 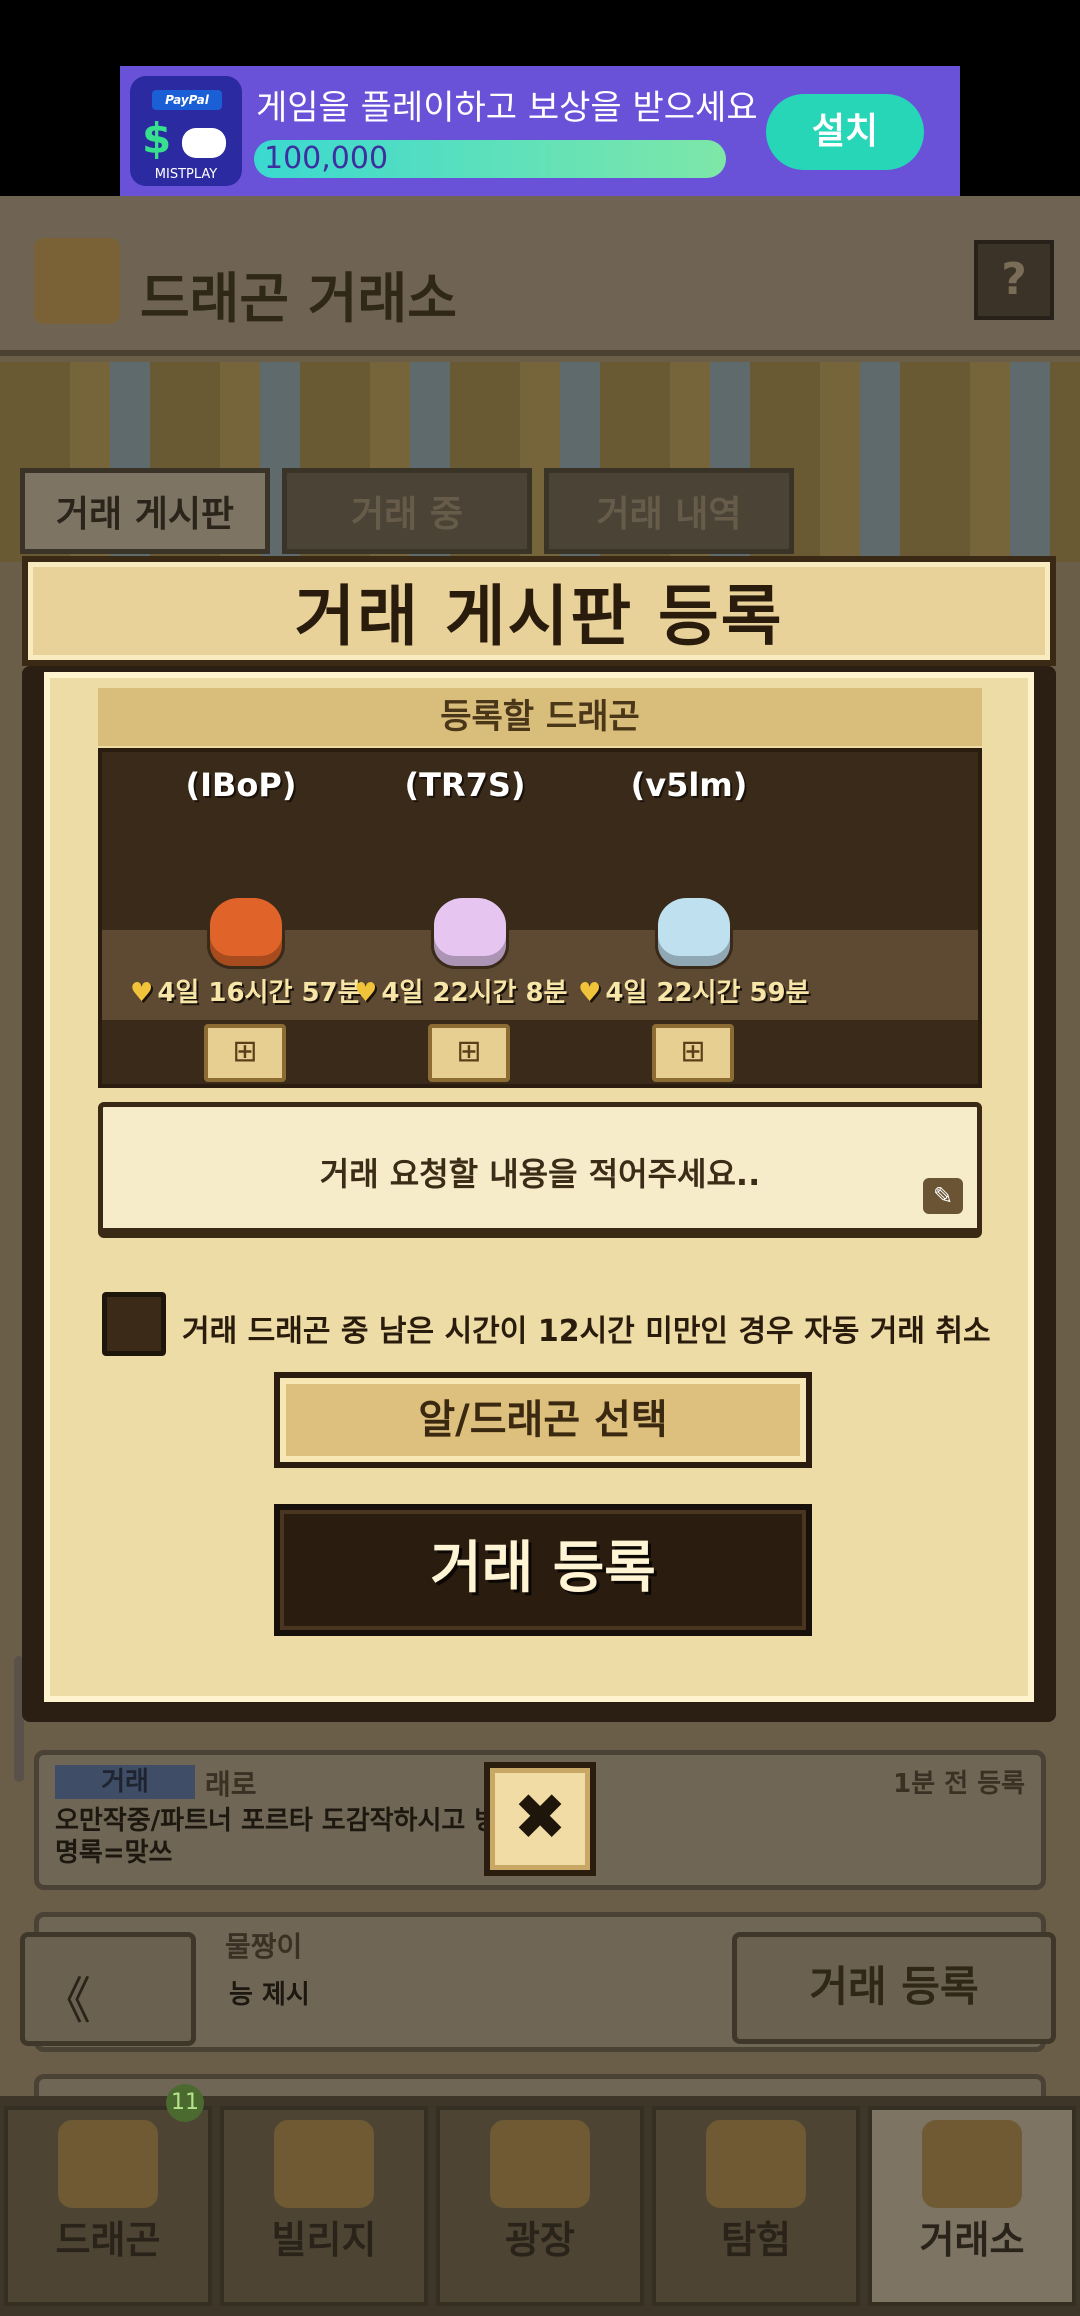 I want to click on dragon-icon, so click(x=108, y=2164).